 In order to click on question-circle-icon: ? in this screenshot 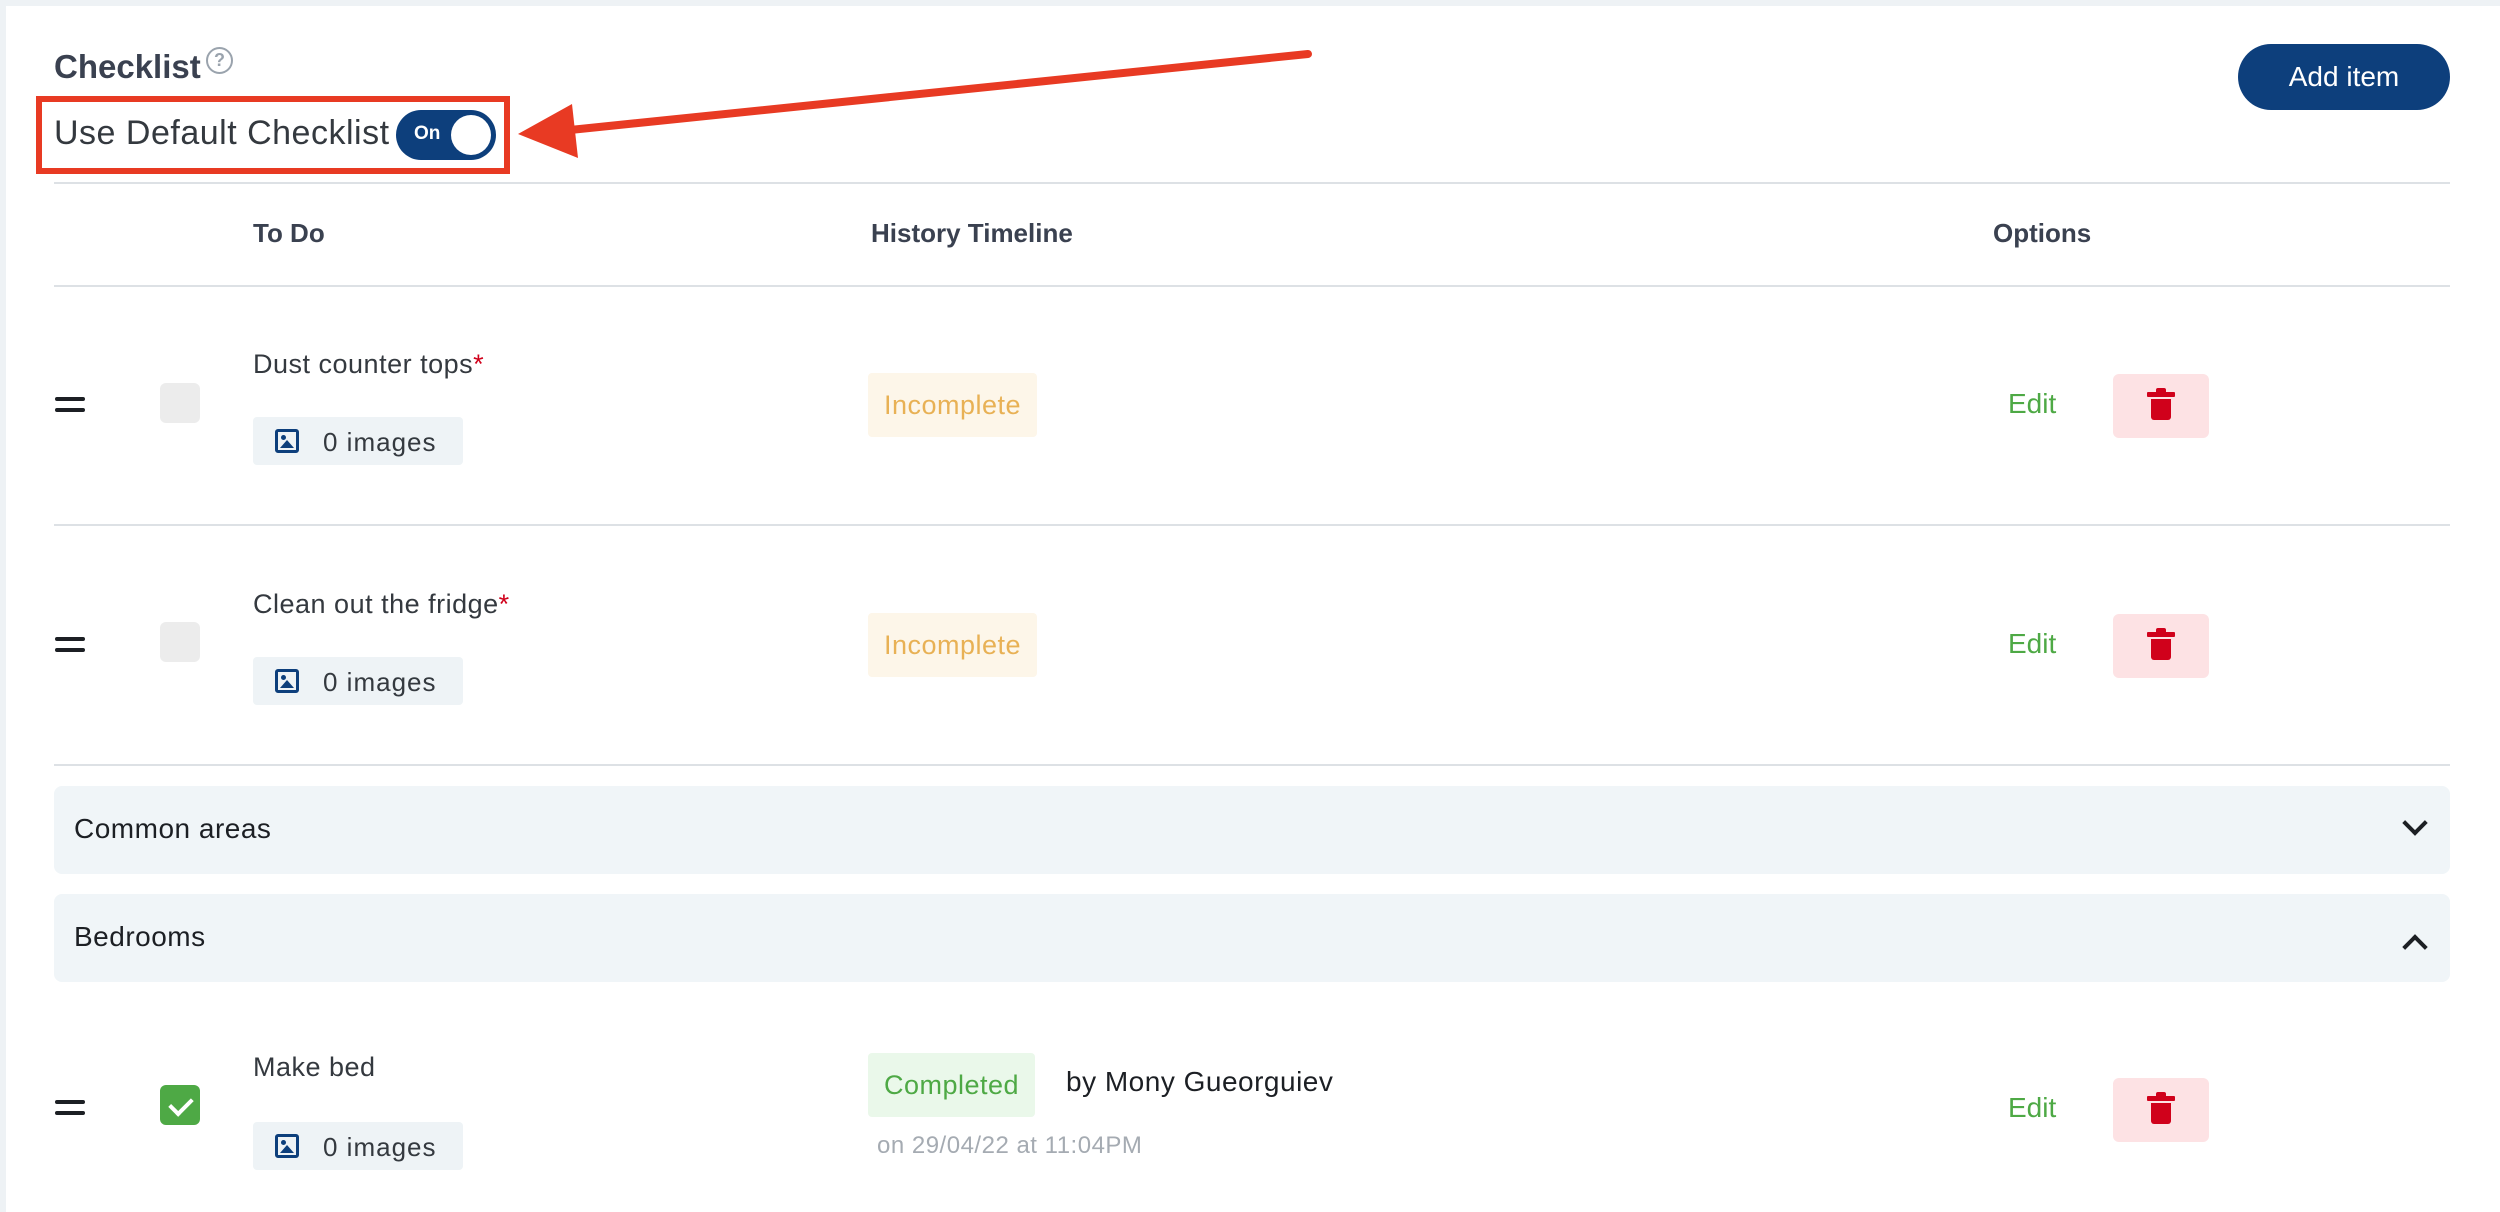, I will do `click(219, 60)`.